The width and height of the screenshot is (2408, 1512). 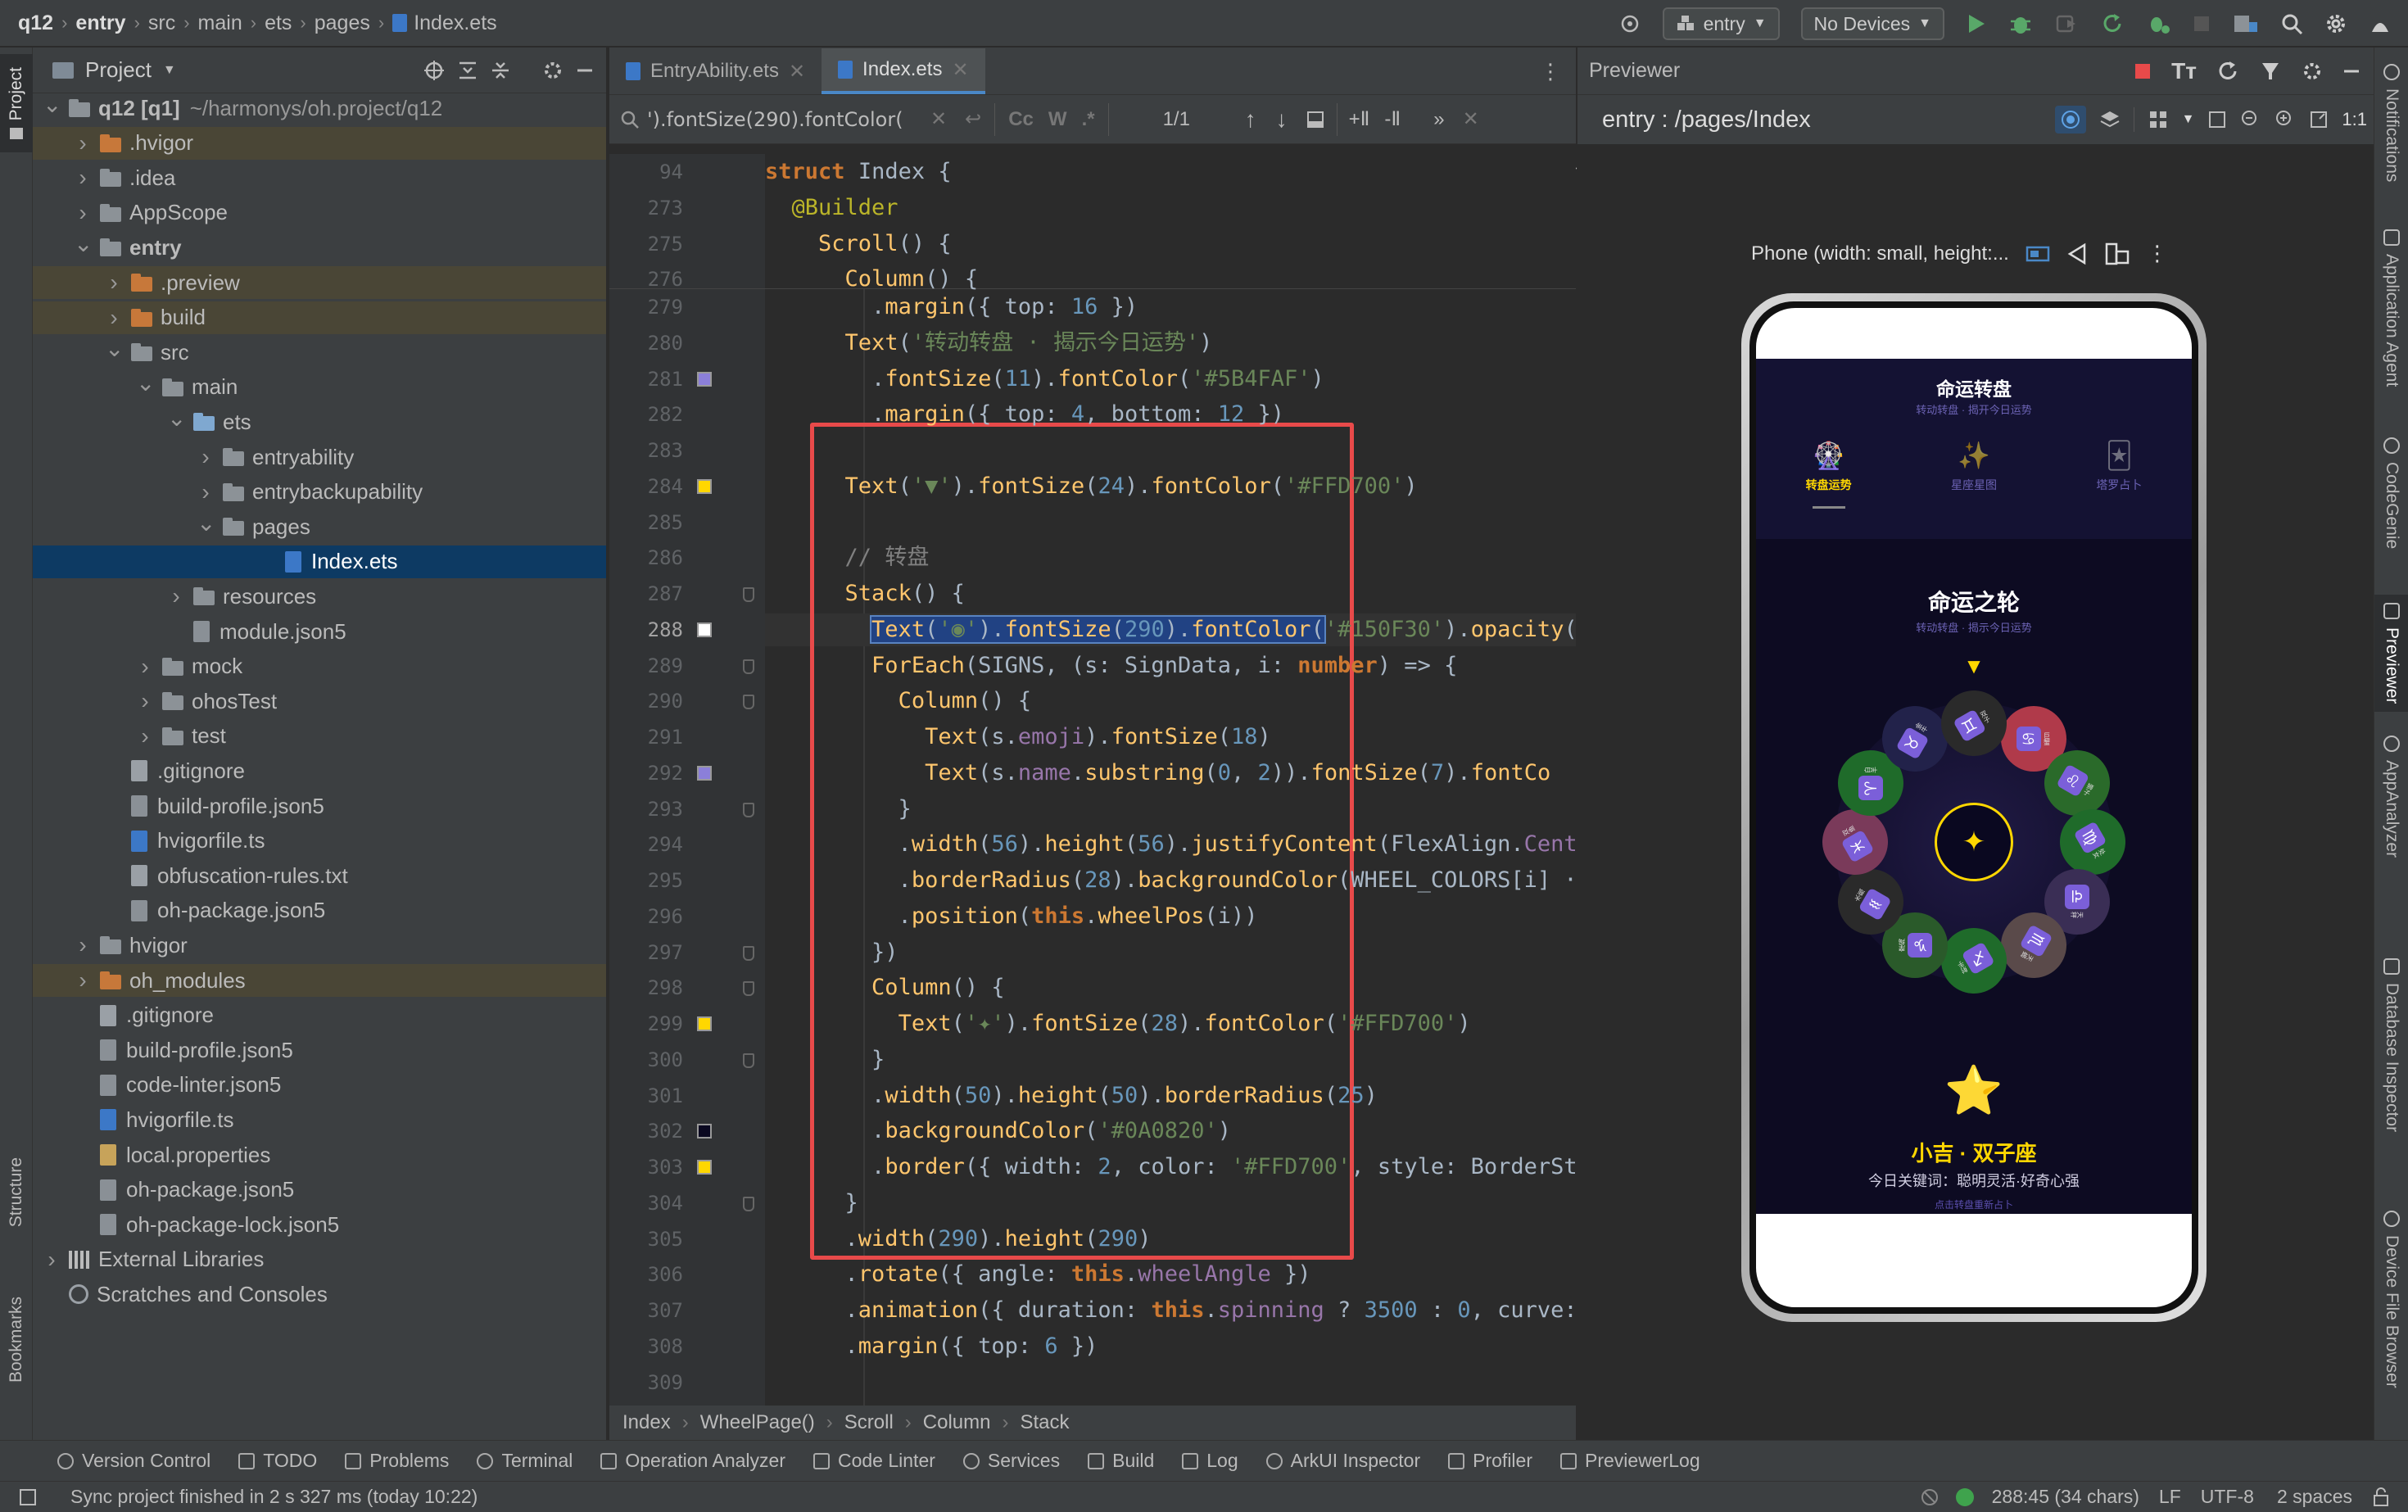 I want to click on tree-item: › .hvigor, so click(x=319, y=143).